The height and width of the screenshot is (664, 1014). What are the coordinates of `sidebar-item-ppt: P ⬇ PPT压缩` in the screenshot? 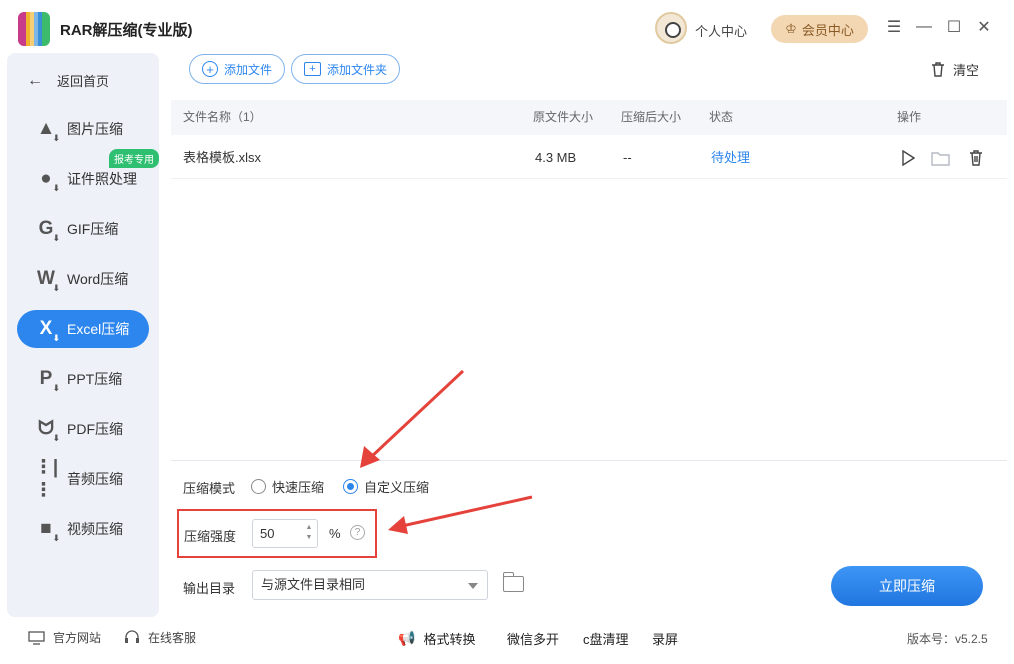 It's located at (83, 379).